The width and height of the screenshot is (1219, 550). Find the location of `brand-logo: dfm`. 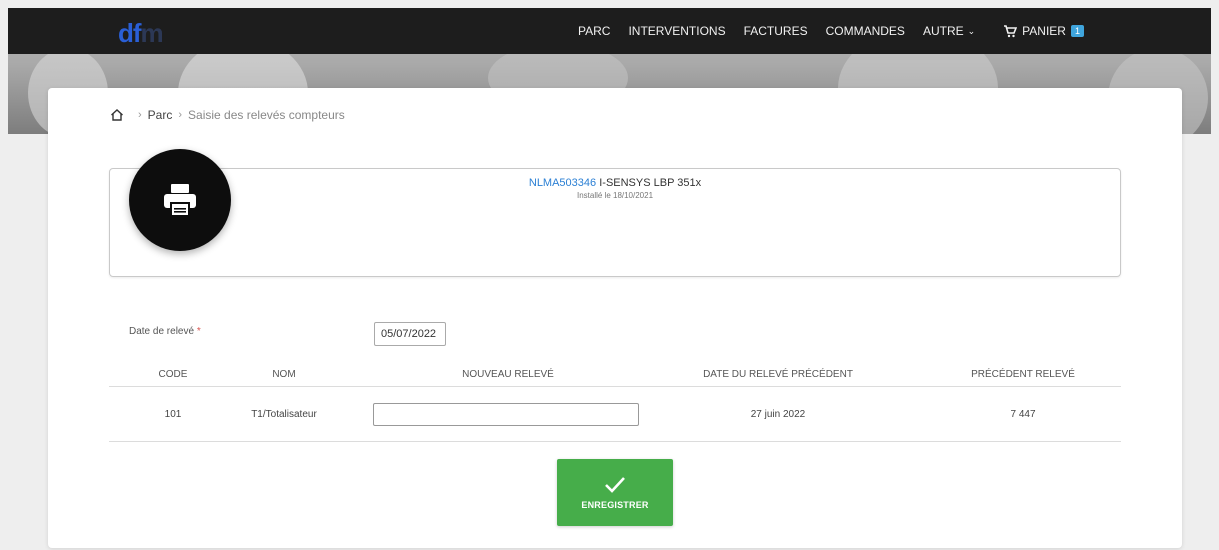

brand-logo: dfm is located at coordinates (141, 33).